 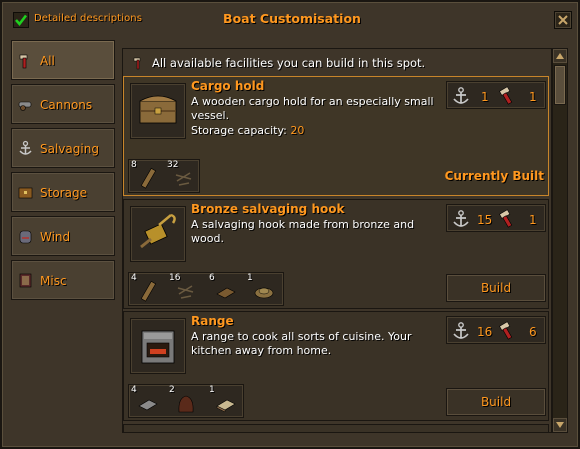 What do you see at coordinates (228, 86) in the screenshot?
I see `facility-name: Cargo hold` at bounding box center [228, 86].